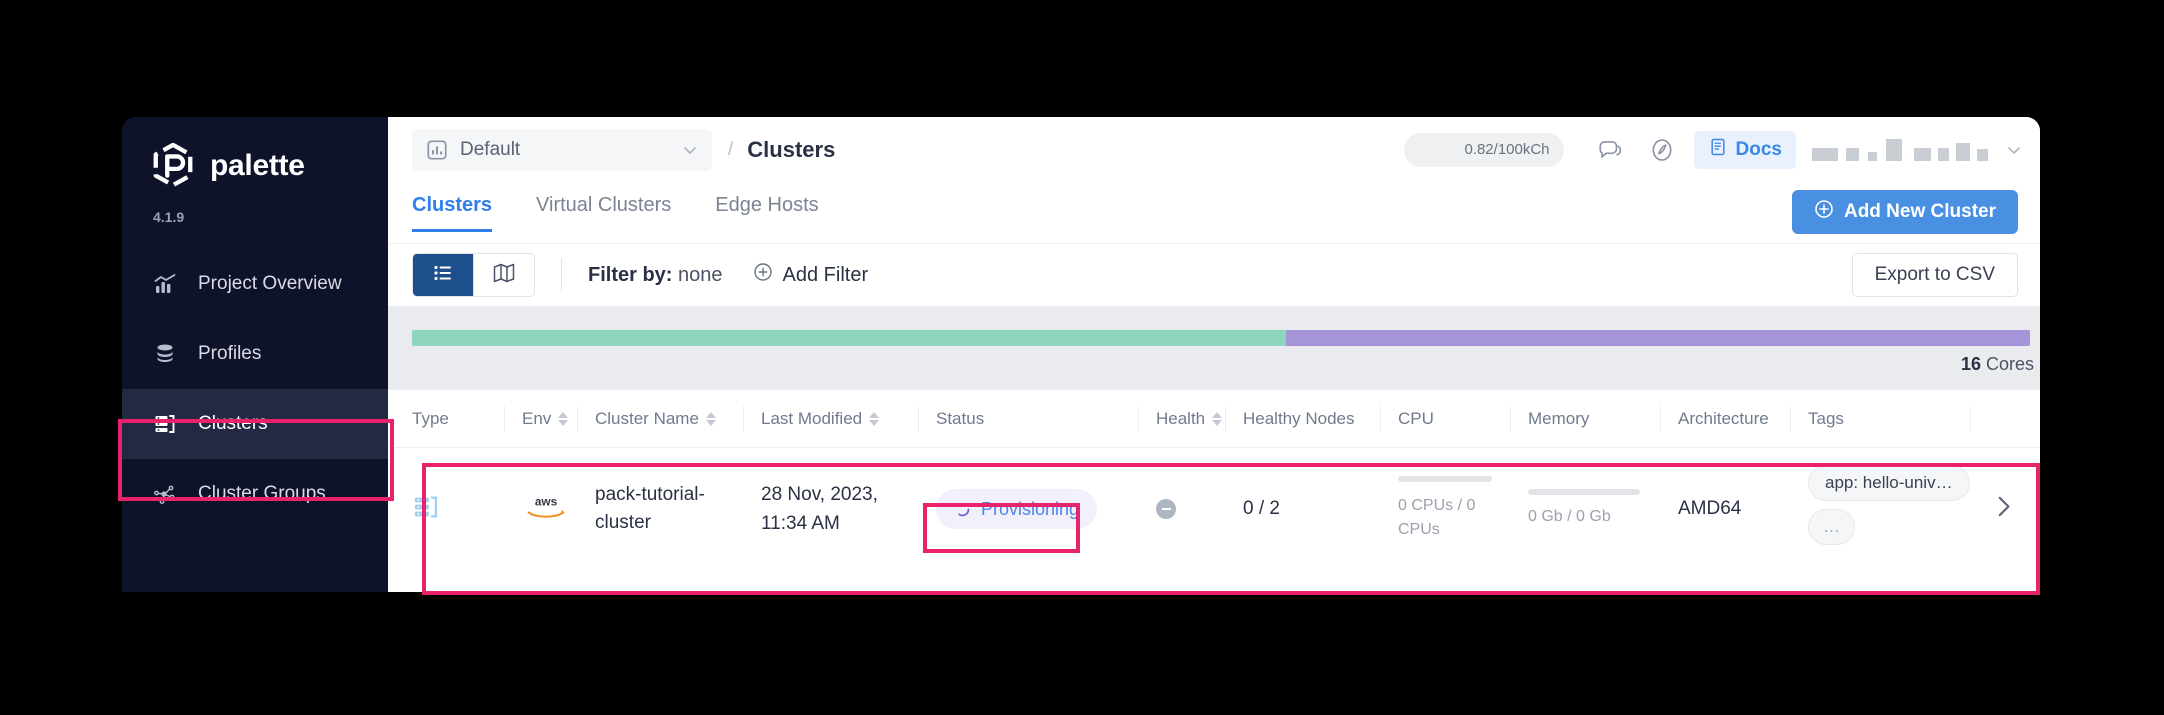 The height and width of the screenshot is (715, 2164). I want to click on map-view-icon, so click(504, 275).